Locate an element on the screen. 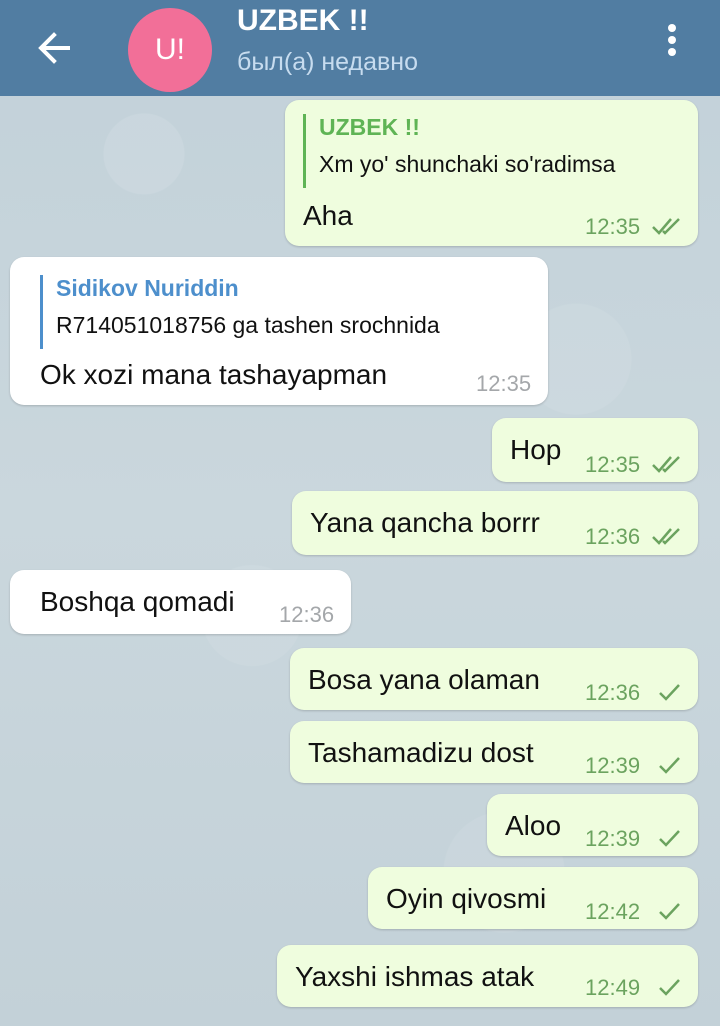  message-text: Yaxshi ishmas atak is located at coordinates (415, 976).